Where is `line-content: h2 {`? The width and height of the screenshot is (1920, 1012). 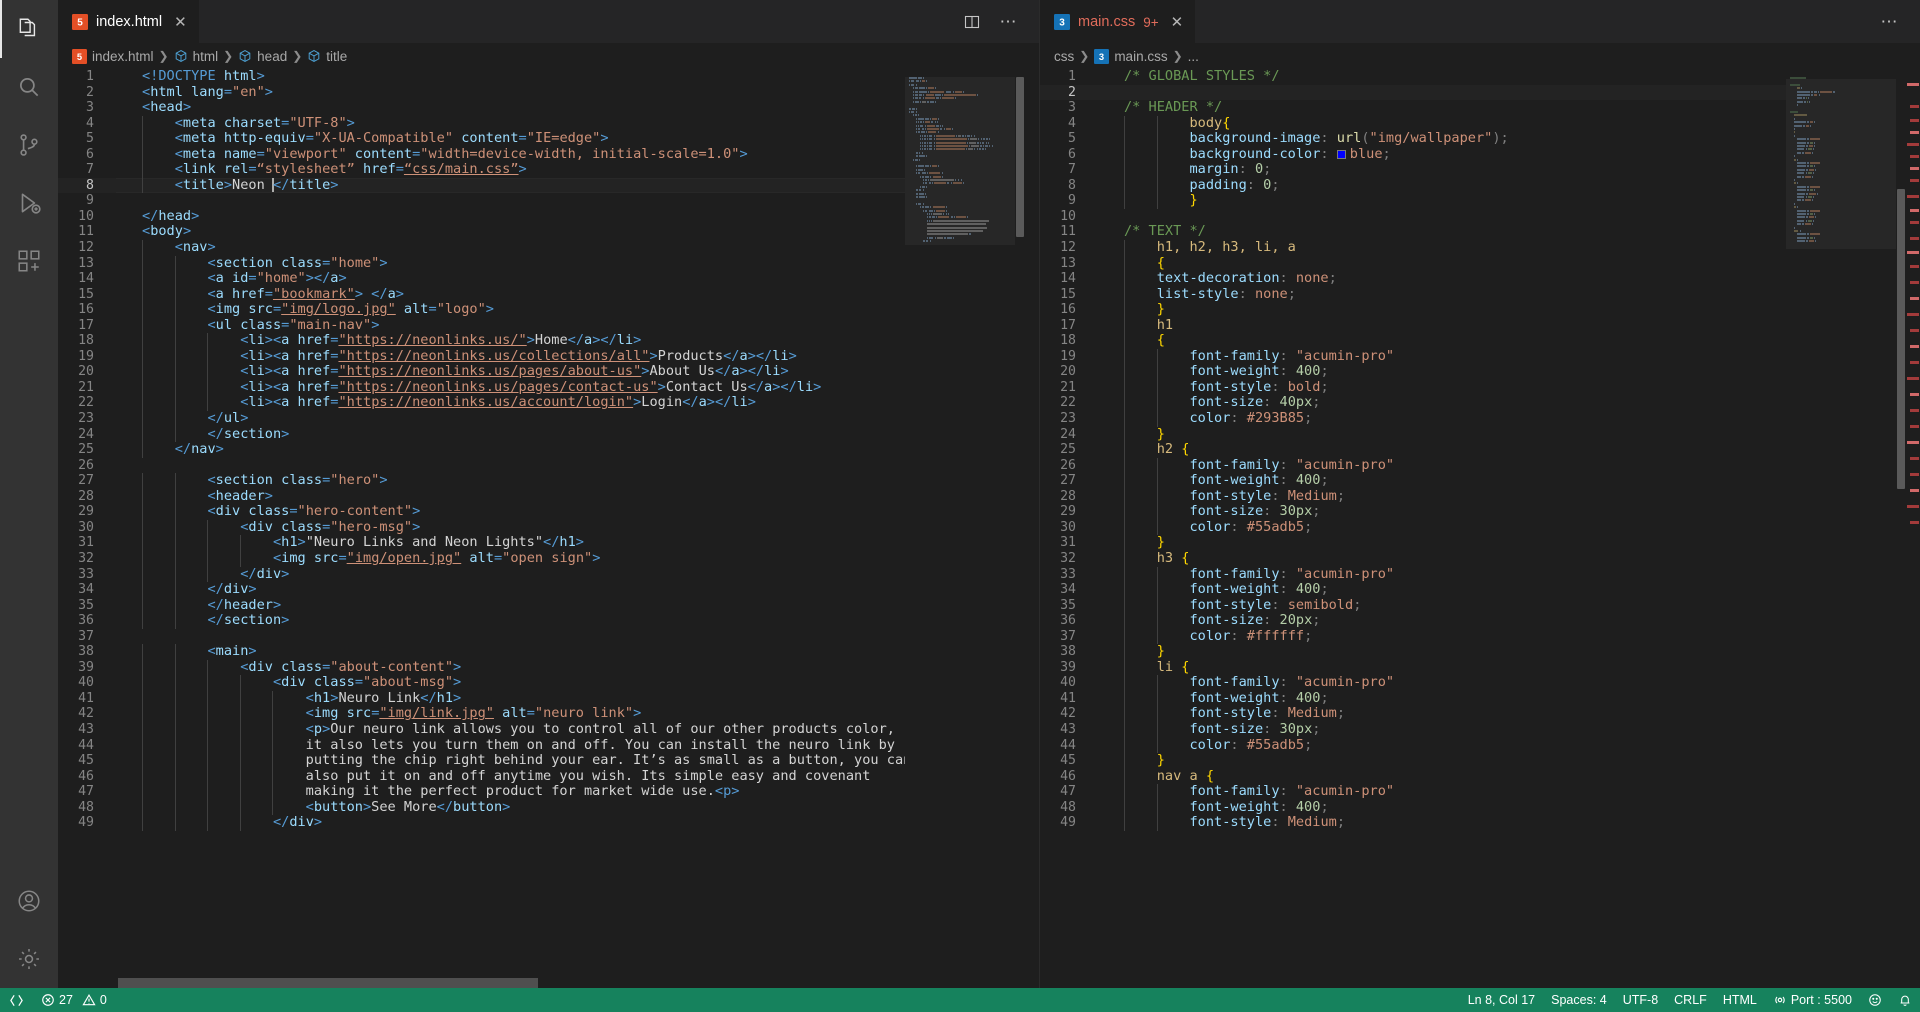 line-content: h2 { is located at coordinates (1442, 449).